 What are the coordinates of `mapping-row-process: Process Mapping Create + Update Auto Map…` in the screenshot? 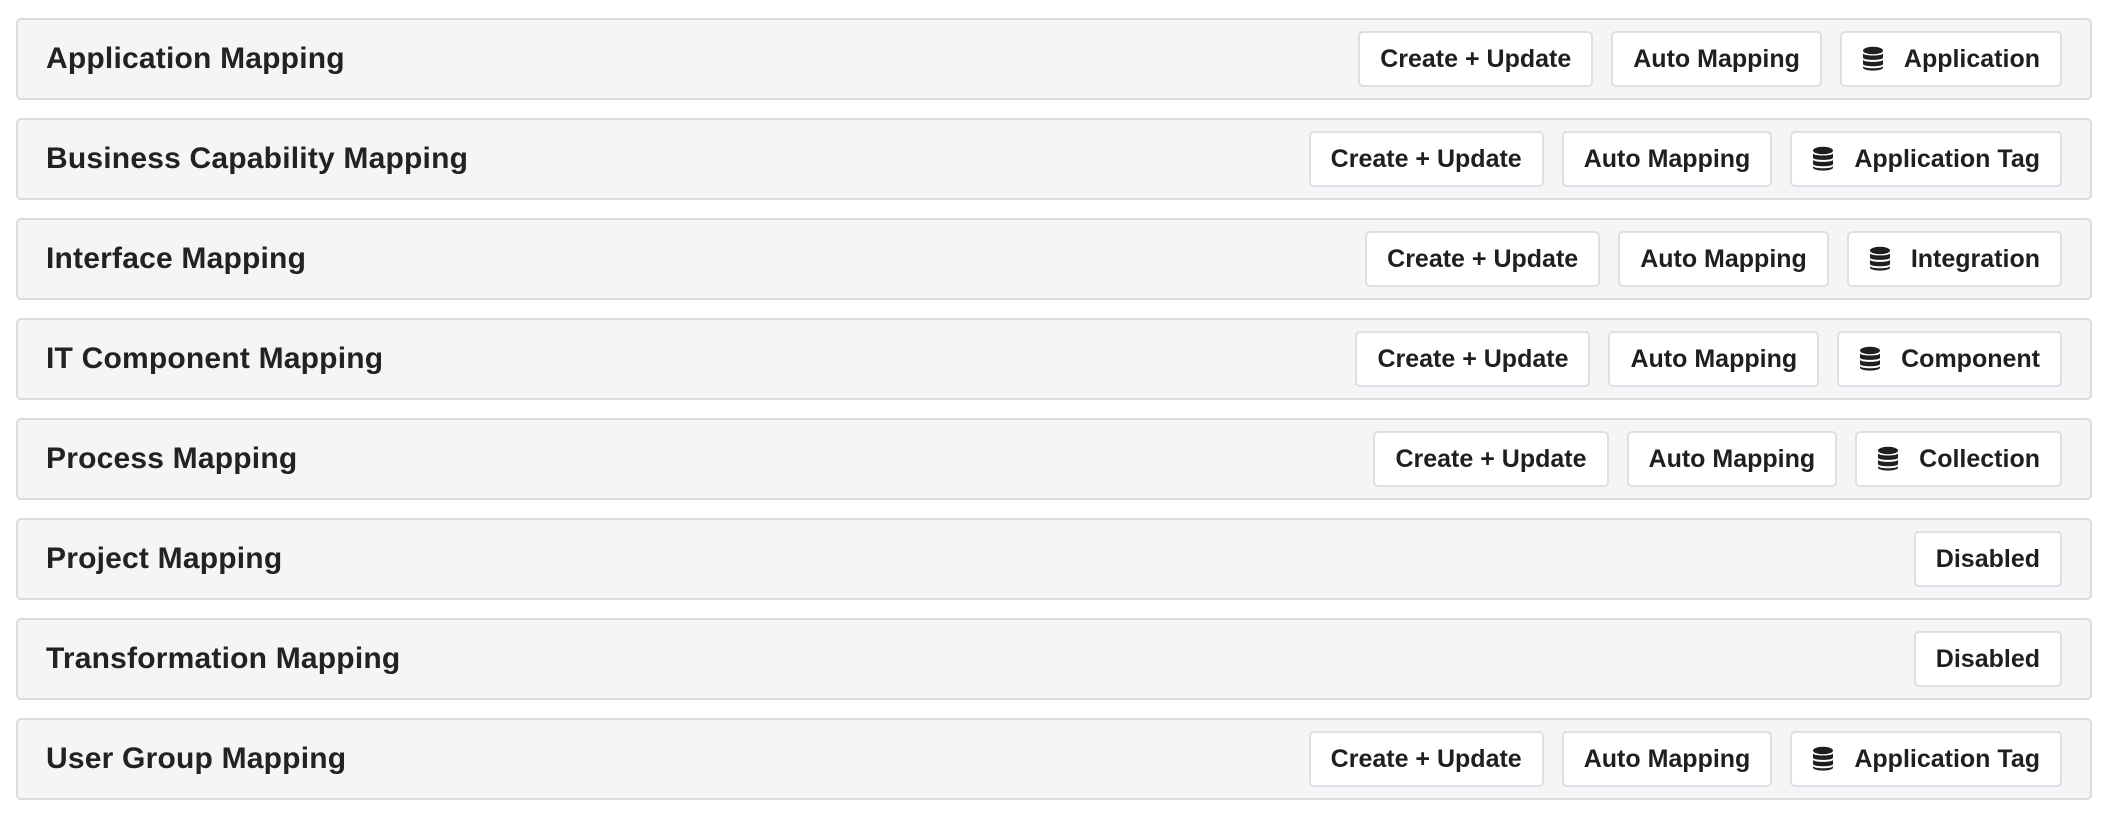 It's located at (1054, 459).